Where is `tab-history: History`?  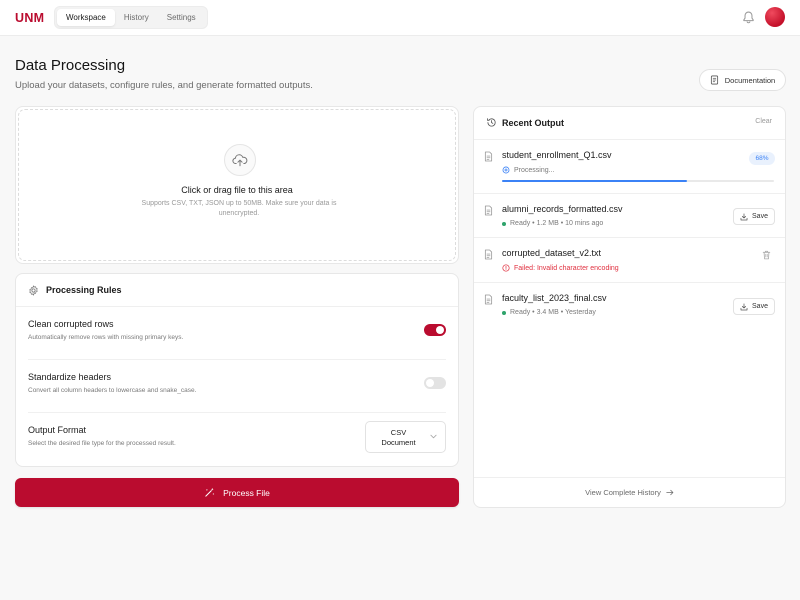 tab-history: History is located at coordinates (136, 17).